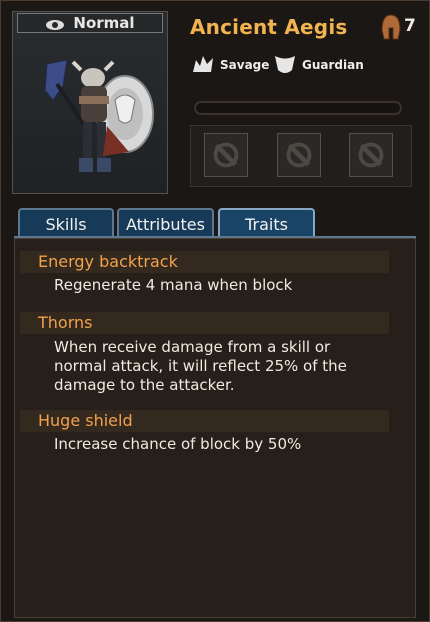 The height and width of the screenshot is (622, 430). What do you see at coordinates (104, 23) in the screenshot?
I see `rarity-label: Normal` at bounding box center [104, 23].